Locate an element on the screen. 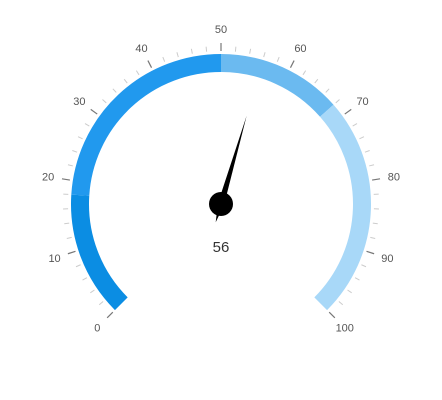 The width and height of the screenshot is (442, 400). gauge-tick-label: 50 is located at coordinates (221, 30).